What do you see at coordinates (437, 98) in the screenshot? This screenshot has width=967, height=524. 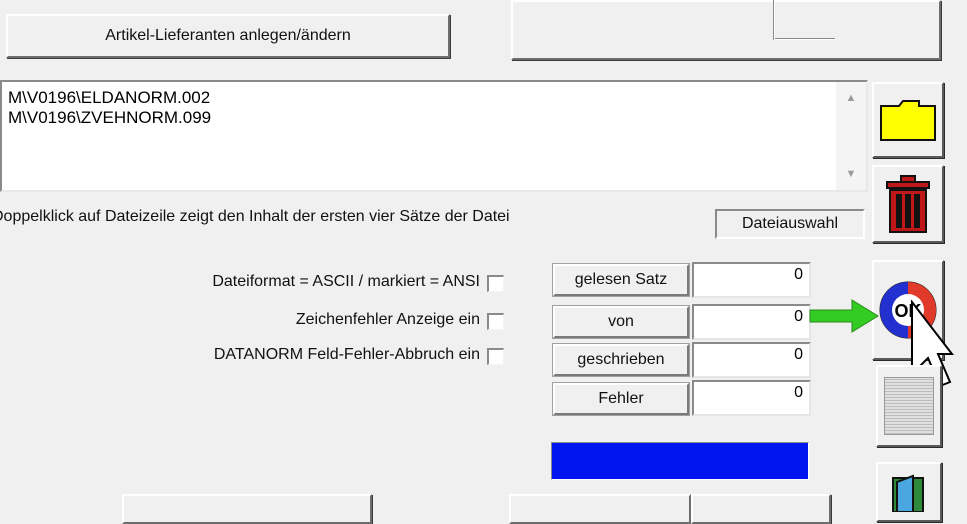 I see `file-list-item: M\V0196\ELDANORM.002` at bounding box center [437, 98].